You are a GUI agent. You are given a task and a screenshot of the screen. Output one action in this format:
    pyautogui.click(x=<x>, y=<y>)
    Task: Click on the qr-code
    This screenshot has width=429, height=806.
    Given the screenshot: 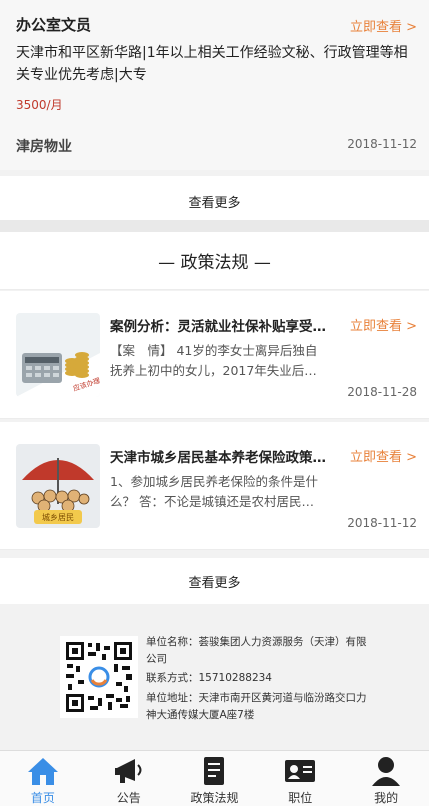 What is the action you would take?
    pyautogui.click(x=99, y=677)
    